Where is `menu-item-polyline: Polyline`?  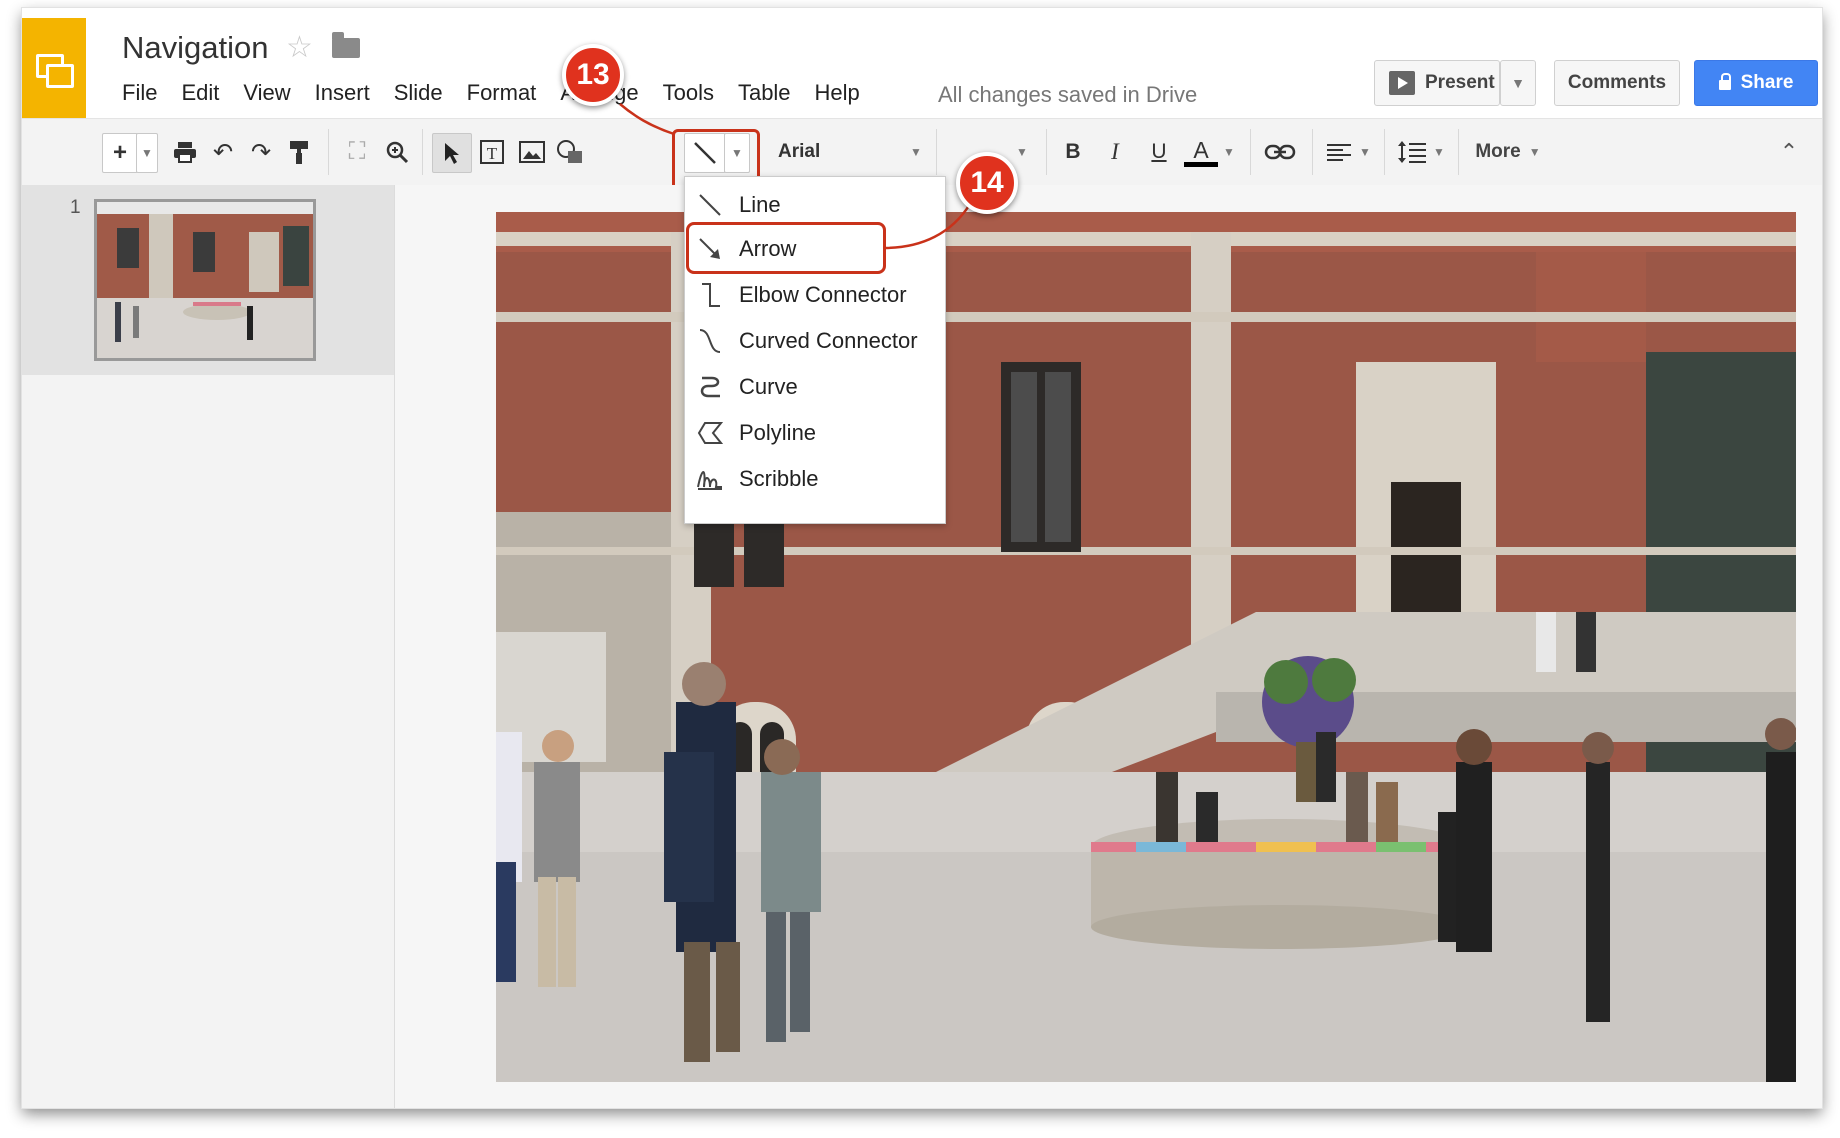
menu-item-polyline: Polyline is located at coordinates (815, 433).